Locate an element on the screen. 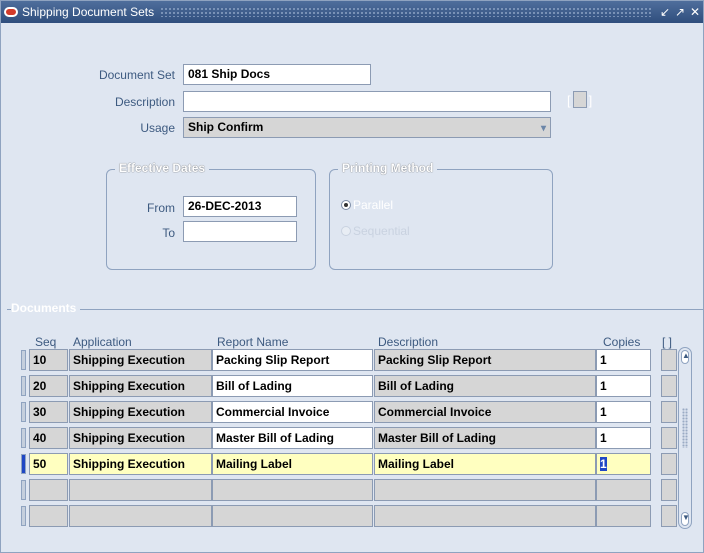  scroll-up-icon: ▲ is located at coordinates (685, 357).